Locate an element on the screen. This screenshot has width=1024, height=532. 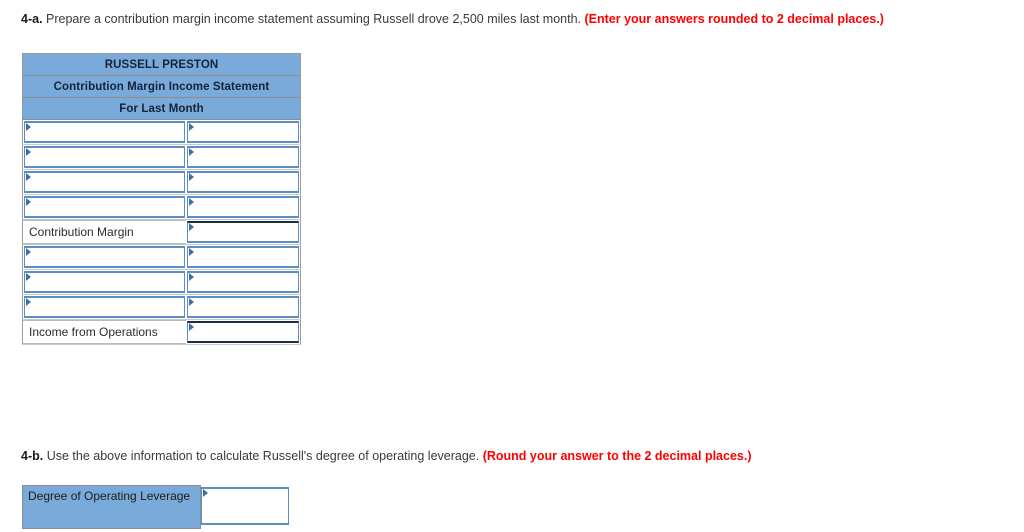
statement-row-2-value-input is located at coordinates (243, 182).